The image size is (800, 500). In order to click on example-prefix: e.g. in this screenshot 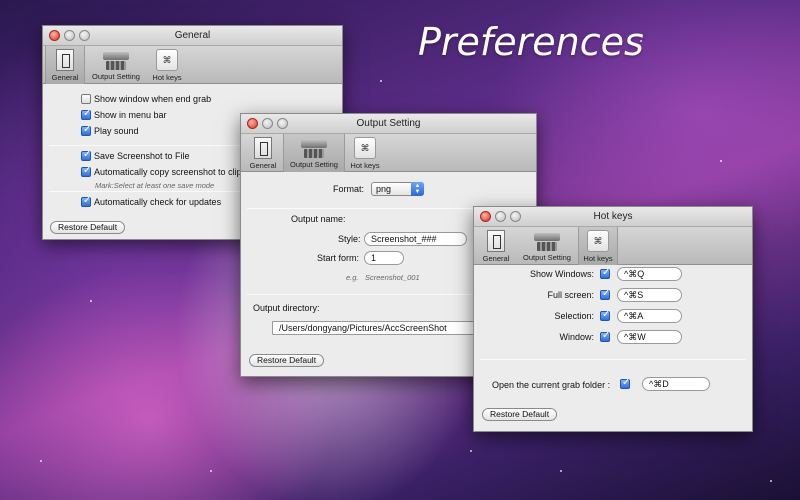, I will do `click(352, 277)`.